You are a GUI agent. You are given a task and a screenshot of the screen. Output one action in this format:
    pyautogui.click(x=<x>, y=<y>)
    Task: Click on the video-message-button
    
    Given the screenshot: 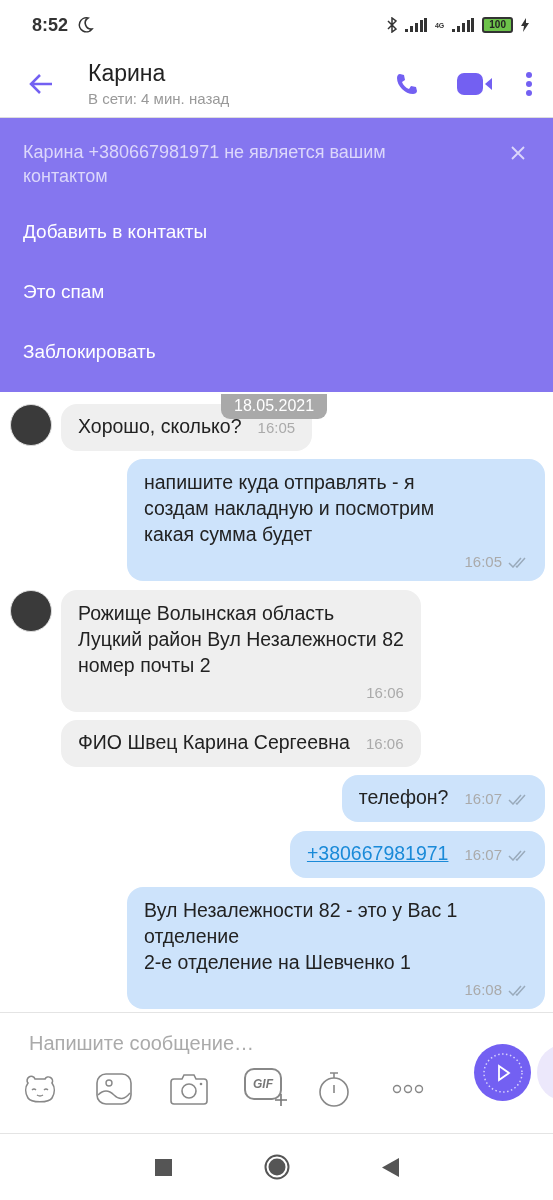 What is the action you would take?
    pyautogui.click(x=502, y=1072)
    